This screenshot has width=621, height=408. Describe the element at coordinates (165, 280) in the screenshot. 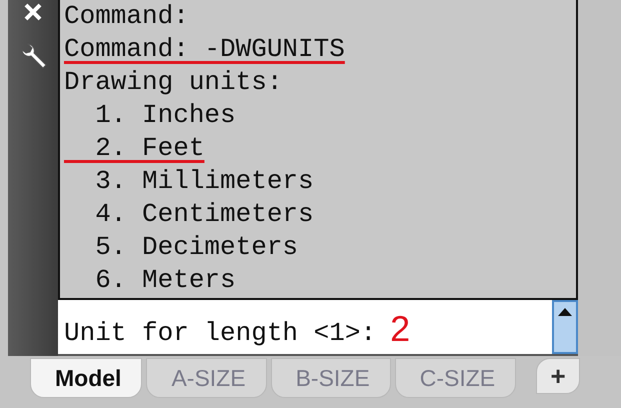

I see `history-line: 6. Meters` at that location.